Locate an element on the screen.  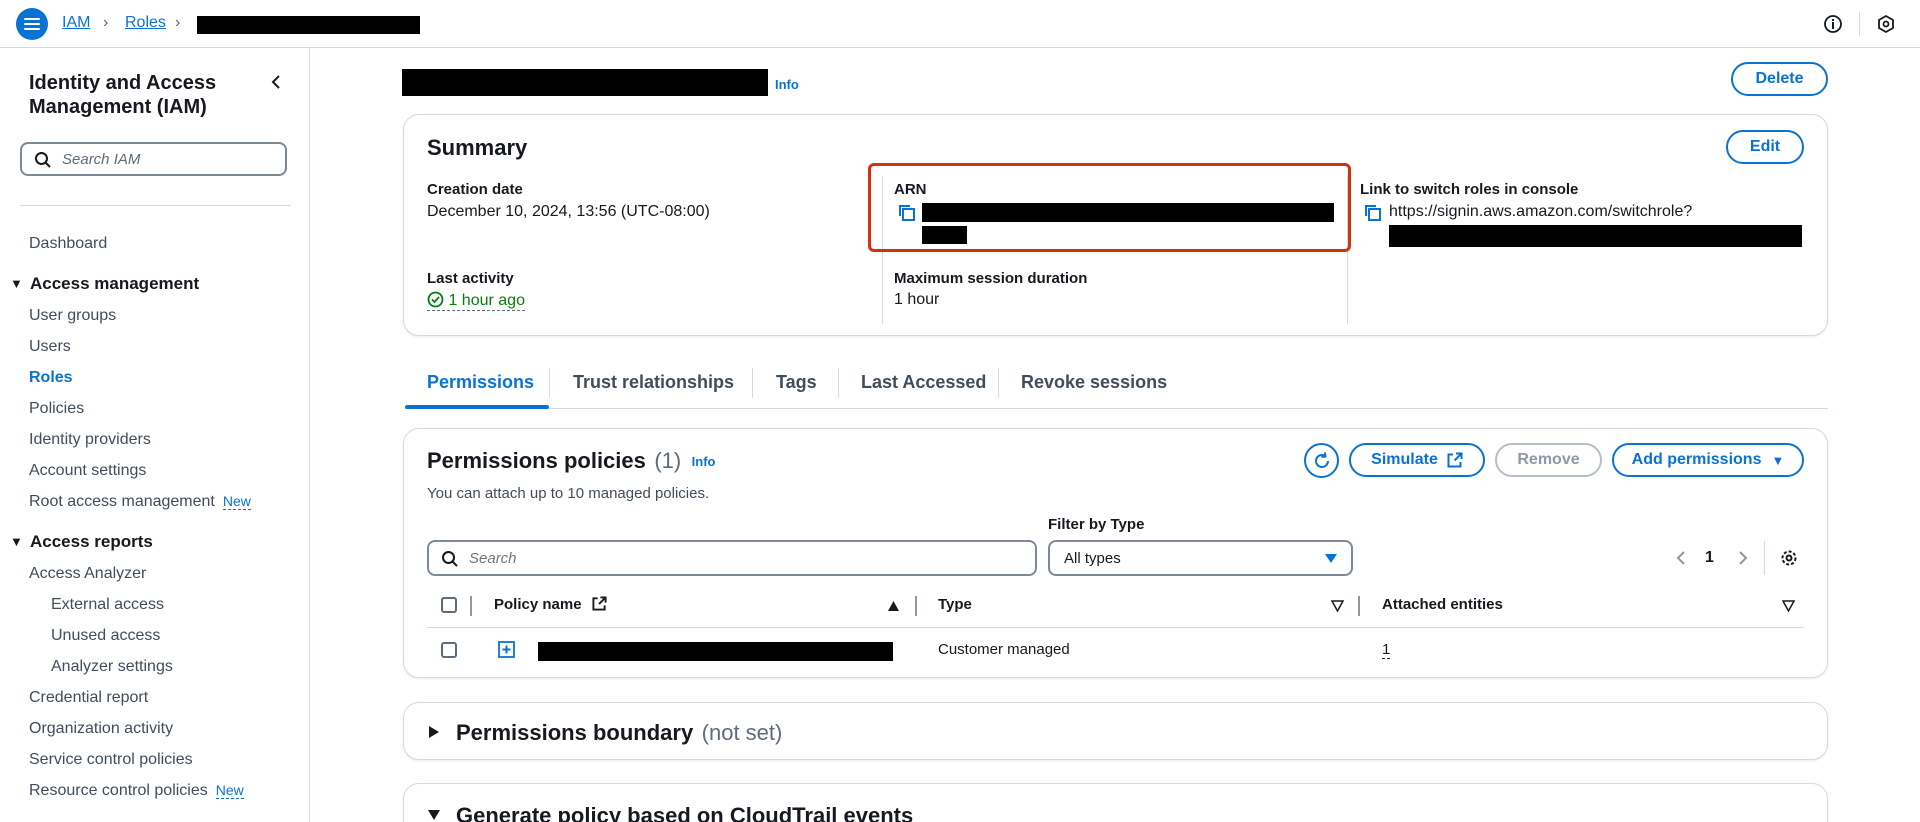
permissions-policies-header: Permissions policies (1) Info is located at coordinates (571, 461).